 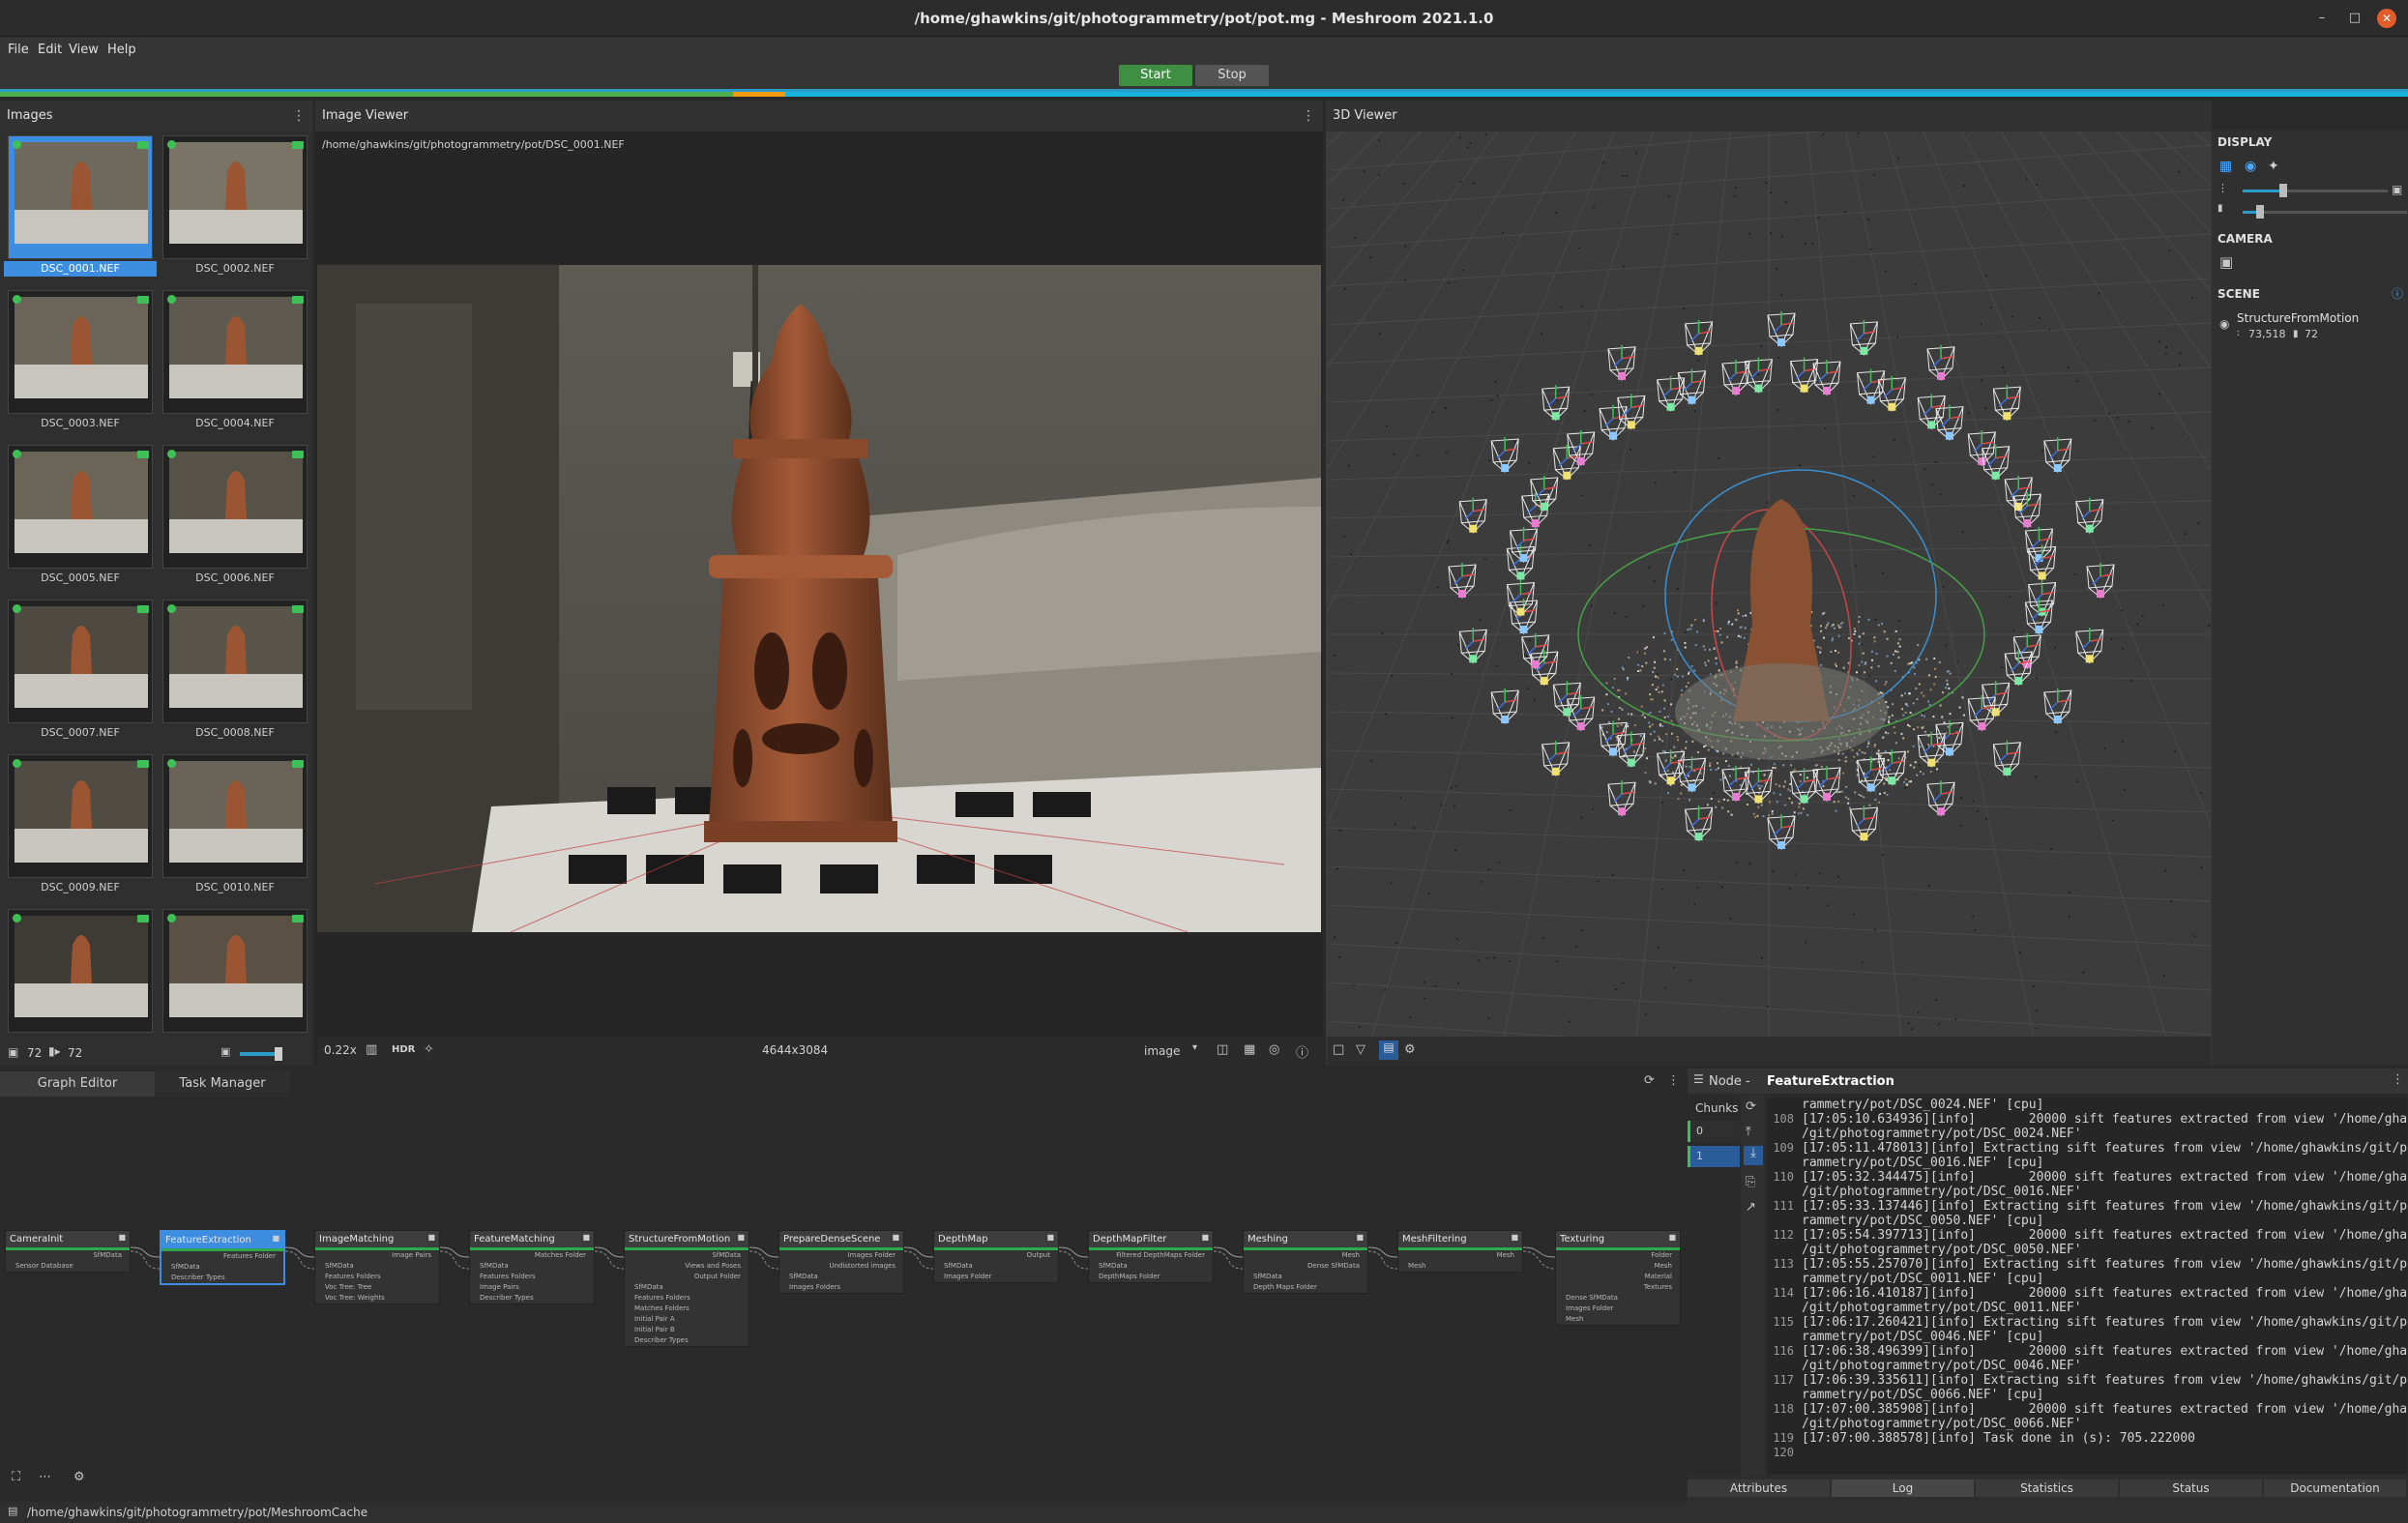 I want to click on node-output-port: SfMData, so click(x=687, y=1255).